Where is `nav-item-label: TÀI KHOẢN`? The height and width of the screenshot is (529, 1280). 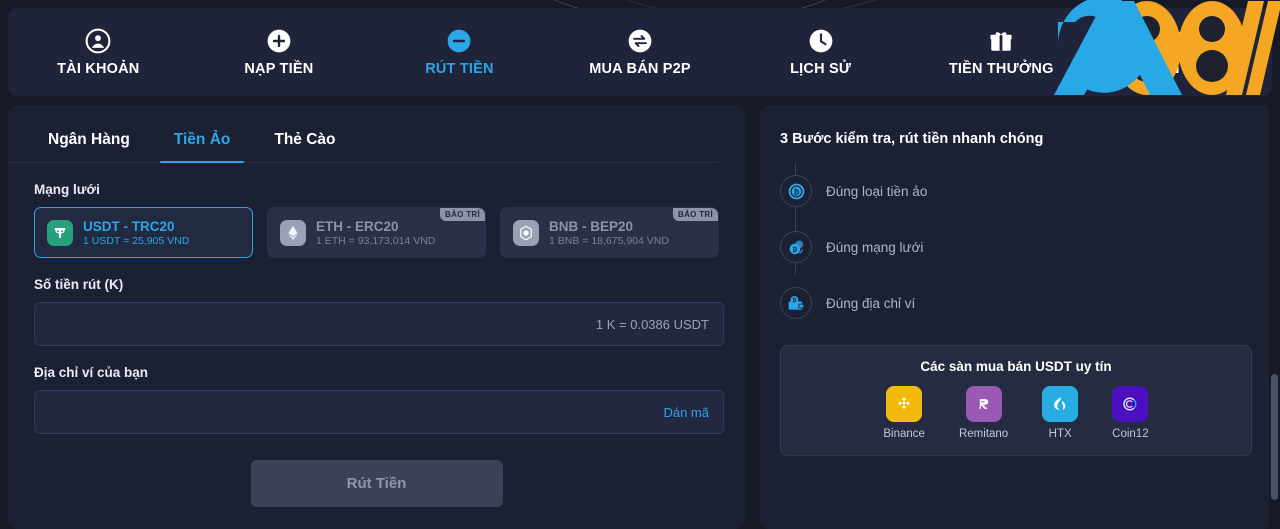
nav-item-label: TÀI KHOẢN is located at coordinates (98, 68).